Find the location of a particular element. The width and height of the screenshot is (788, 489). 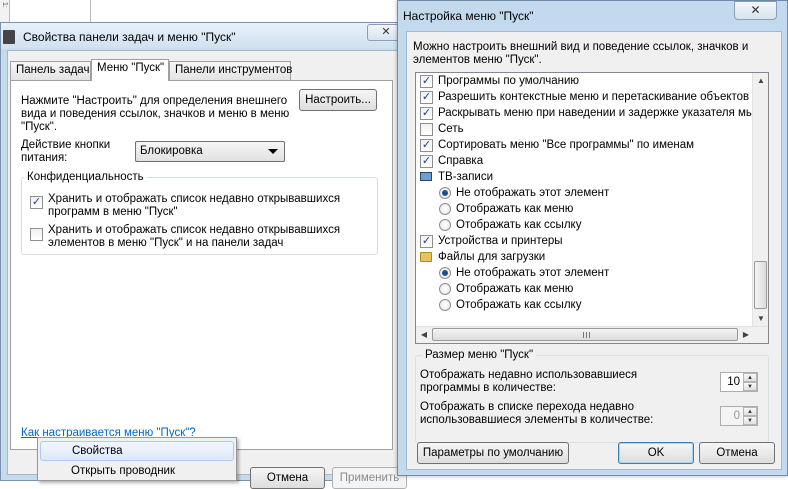

scroll-left-icon: ◀ is located at coordinates (424, 335).